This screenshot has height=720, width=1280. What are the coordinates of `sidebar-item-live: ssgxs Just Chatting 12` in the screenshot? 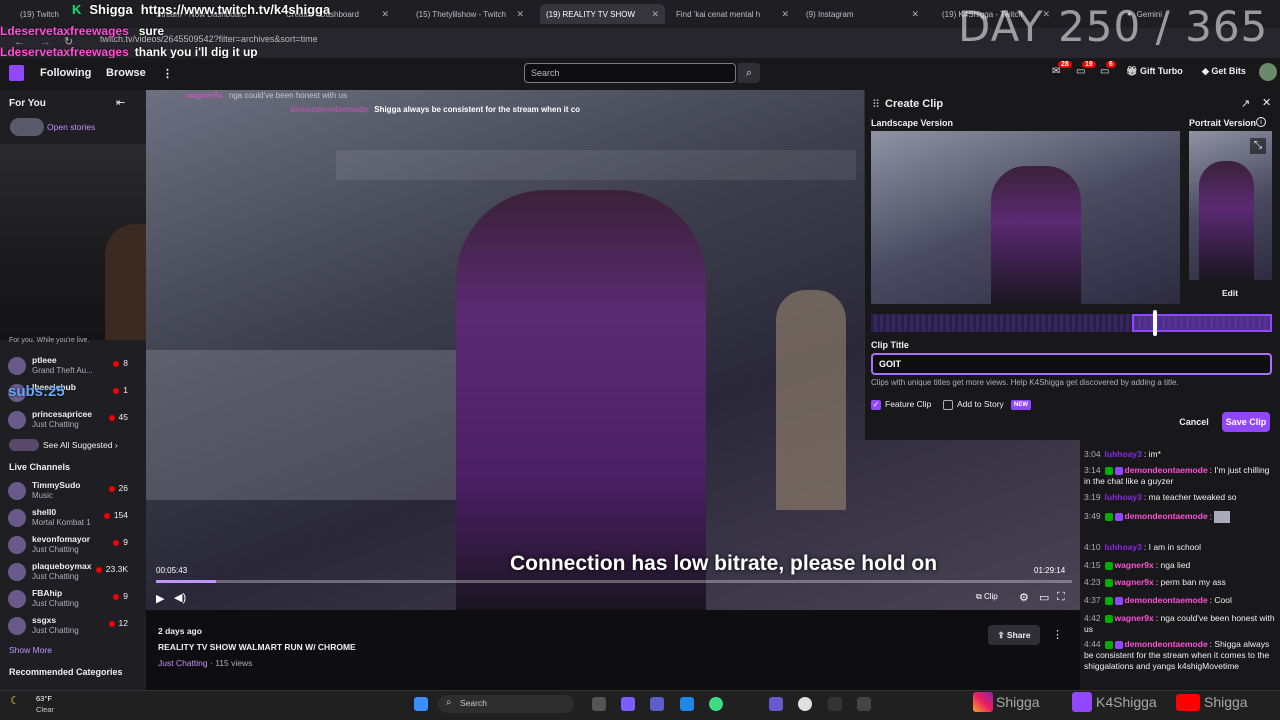 It's located at (73, 628).